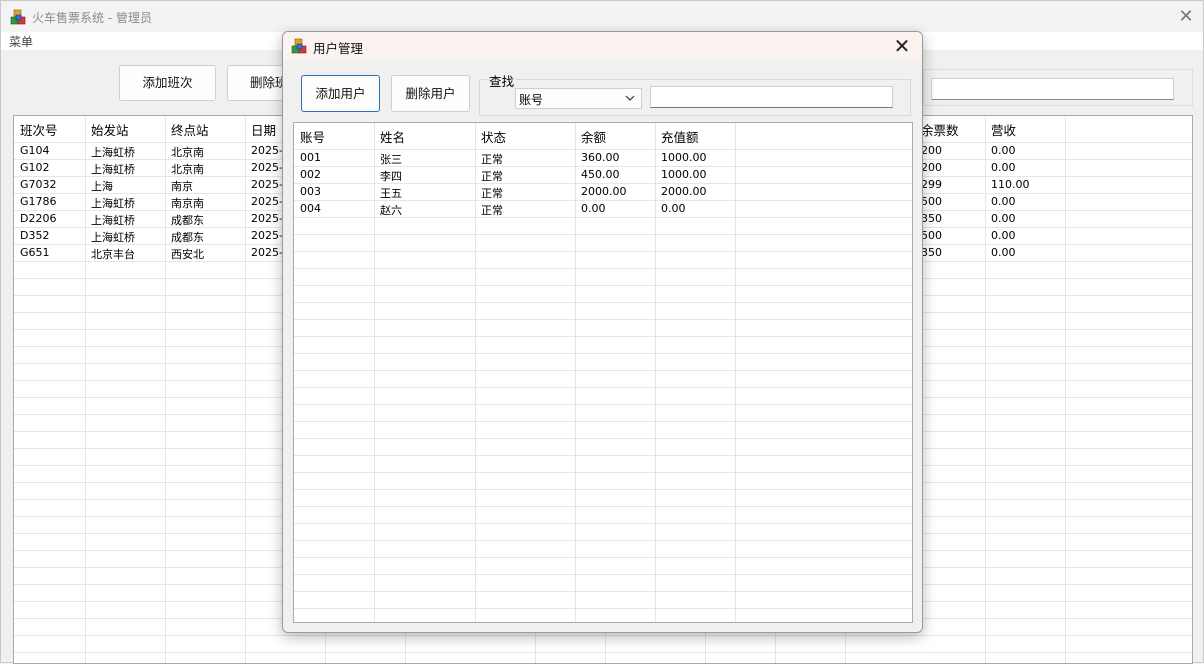  What do you see at coordinates (38, 201) in the screenshot?
I see `table-cell: G1786` at bounding box center [38, 201].